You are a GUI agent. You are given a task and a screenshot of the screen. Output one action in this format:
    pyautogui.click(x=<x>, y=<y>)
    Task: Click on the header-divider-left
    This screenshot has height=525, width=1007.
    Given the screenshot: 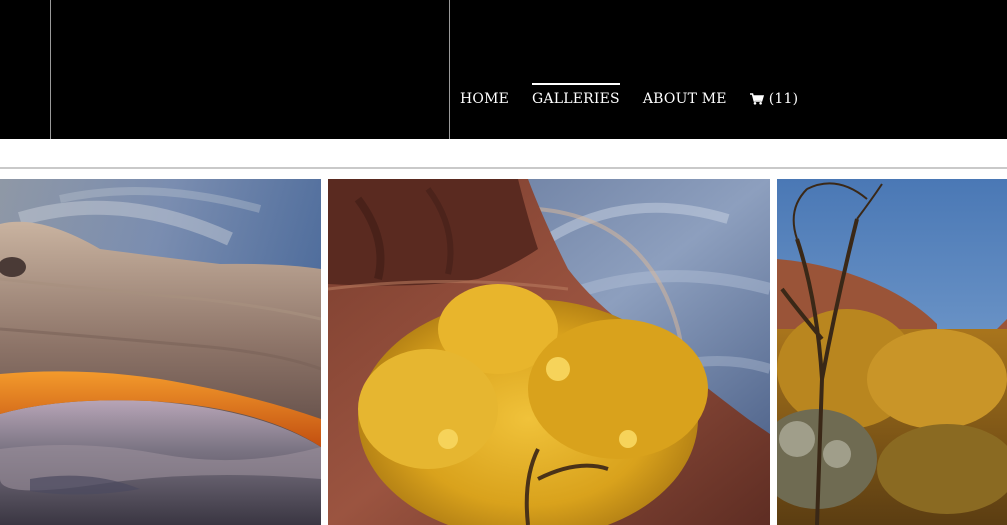 What is the action you would take?
    pyautogui.click(x=50, y=69)
    